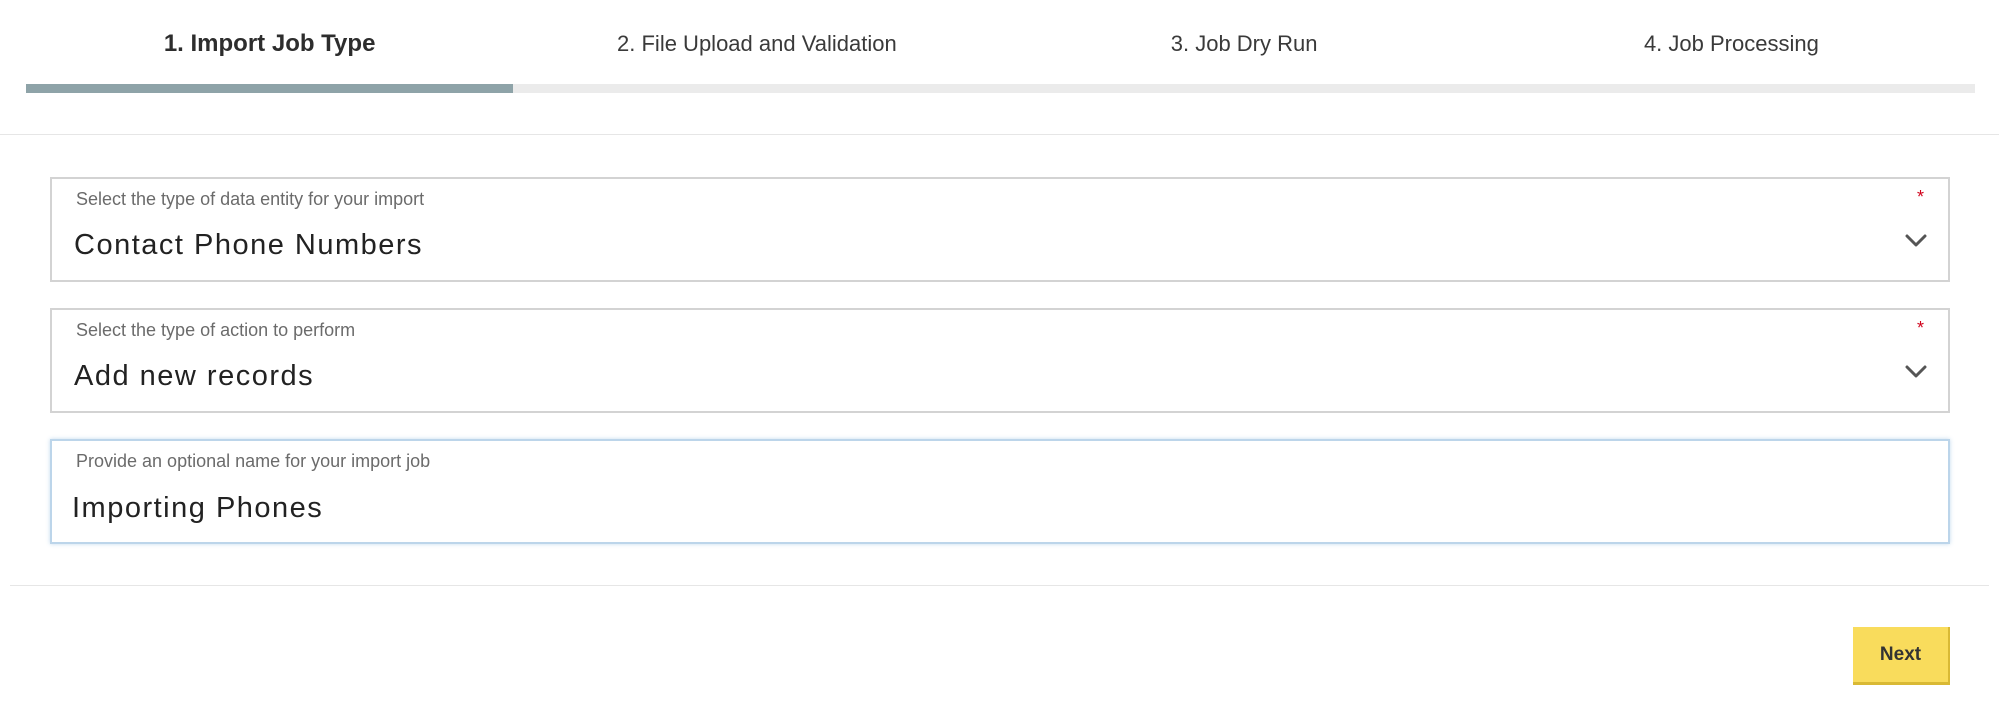  What do you see at coordinates (1920, 328) in the screenshot?
I see `action-type-required-marker: *` at bounding box center [1920, 328].